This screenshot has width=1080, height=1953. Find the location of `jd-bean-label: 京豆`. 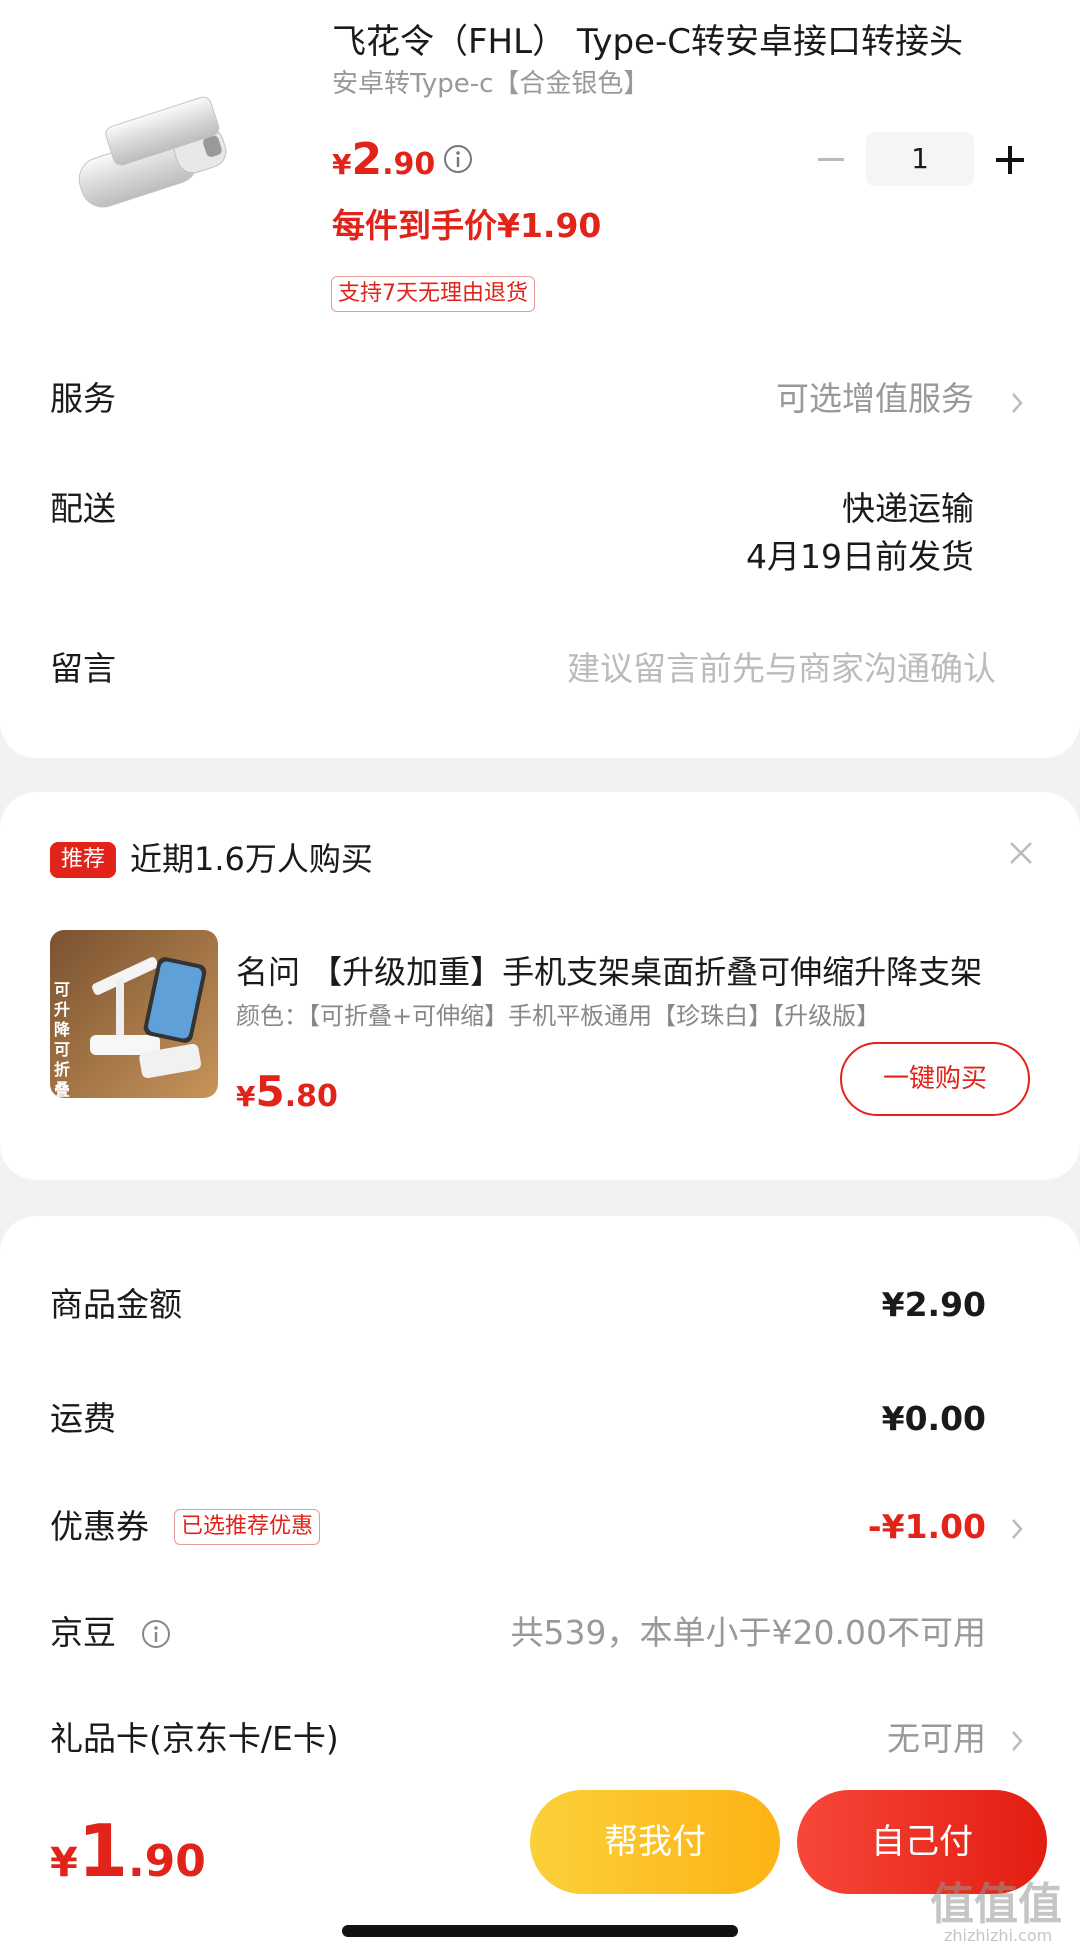

jd-bean-label: 京豆 is located at coordinates (83, 1632).